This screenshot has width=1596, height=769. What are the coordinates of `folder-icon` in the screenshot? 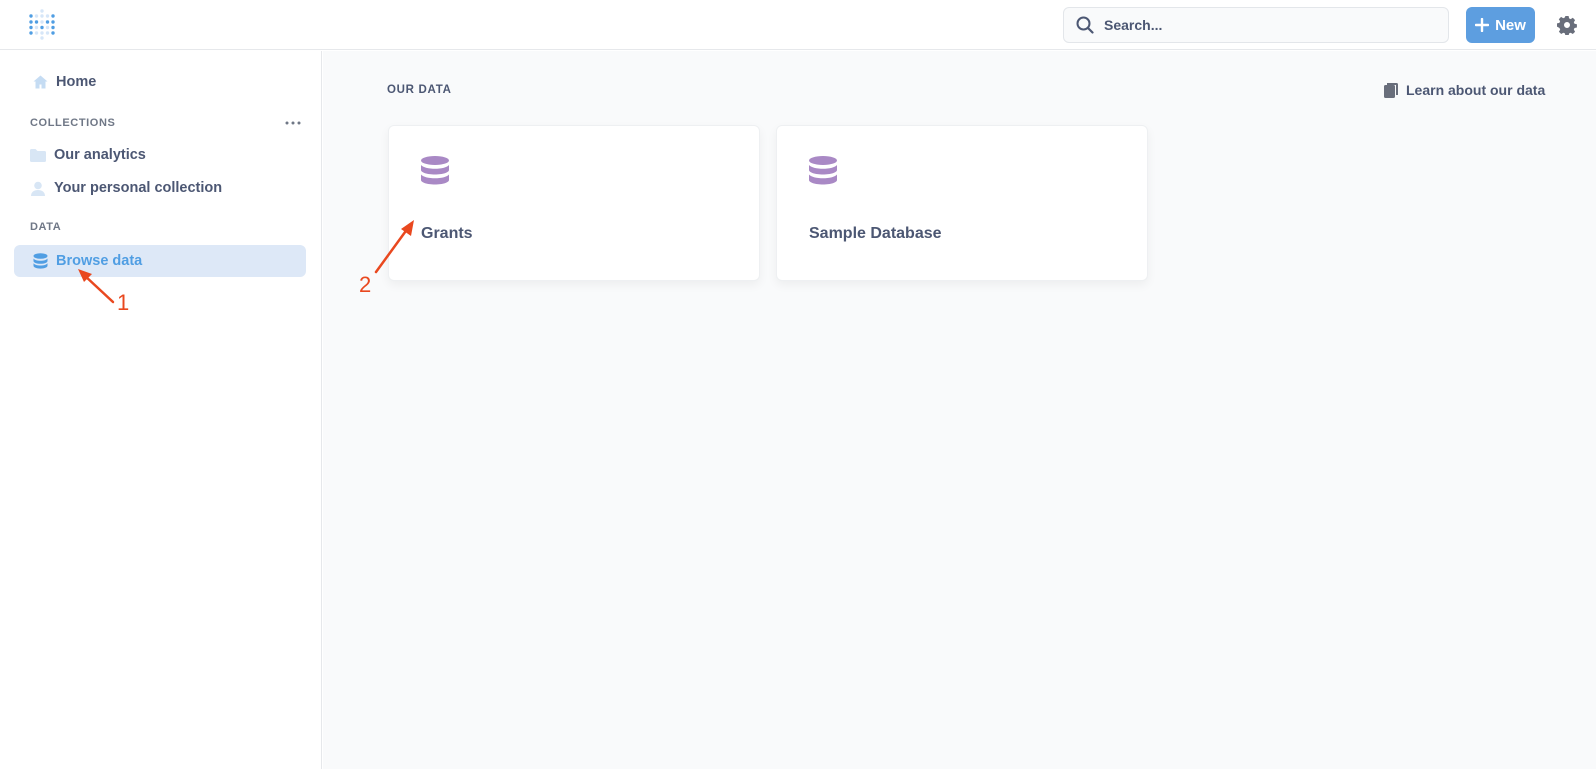 It's located at (38, 155).